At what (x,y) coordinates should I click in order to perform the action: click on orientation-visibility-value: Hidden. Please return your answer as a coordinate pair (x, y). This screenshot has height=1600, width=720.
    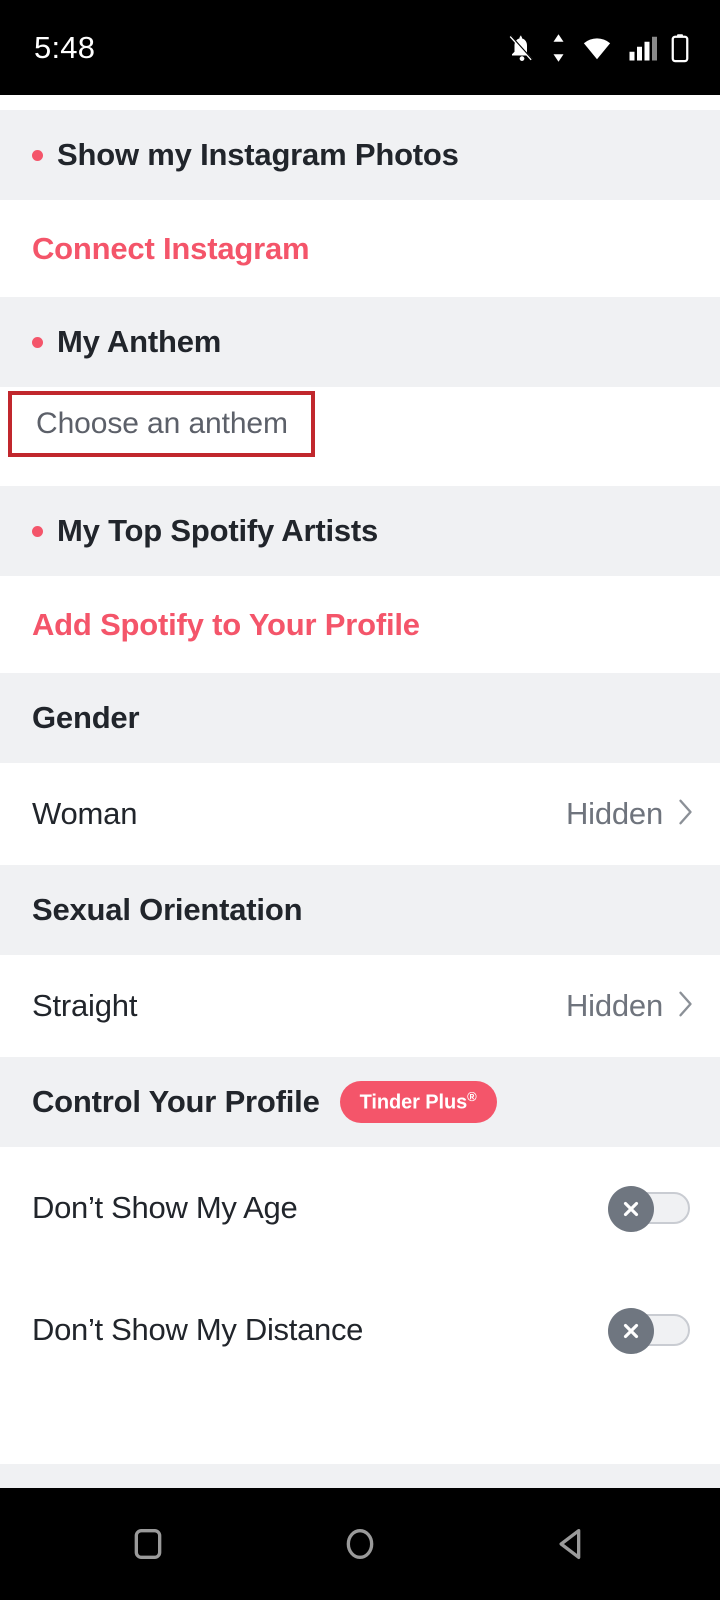
    Looking at the image, I should click on (614, 1005).